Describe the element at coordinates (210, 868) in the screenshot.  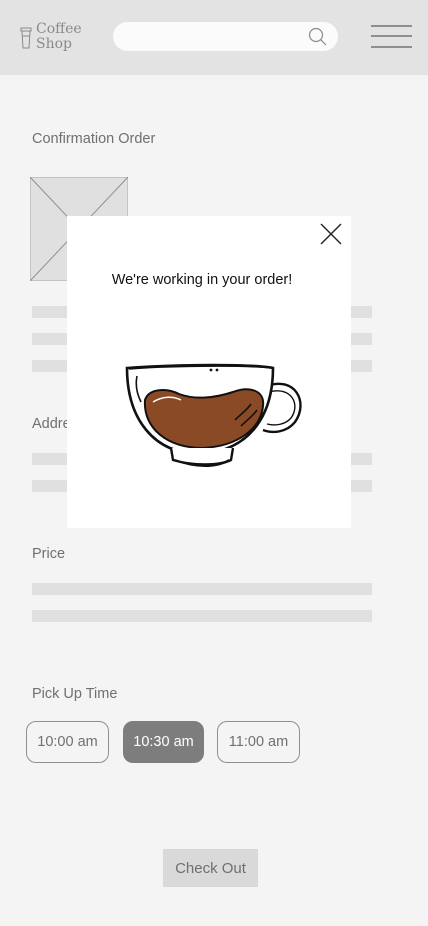
I see `checkout-button: Check Out` at that location.